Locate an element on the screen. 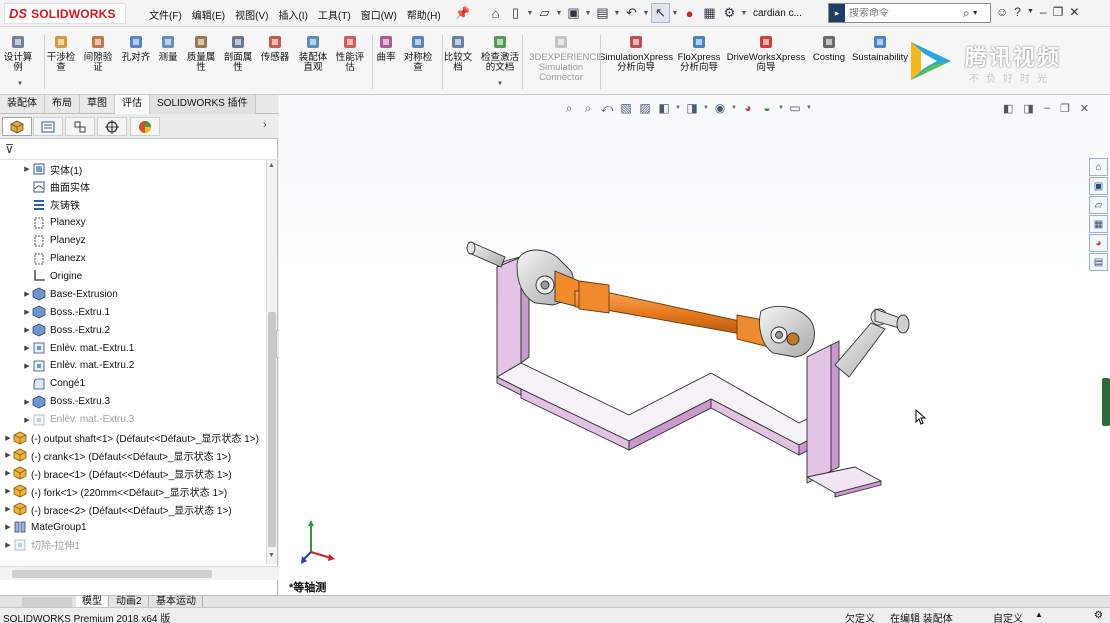  tree-feature-row: ▶ Base-Extrusion is located at coordinates (133, 294).